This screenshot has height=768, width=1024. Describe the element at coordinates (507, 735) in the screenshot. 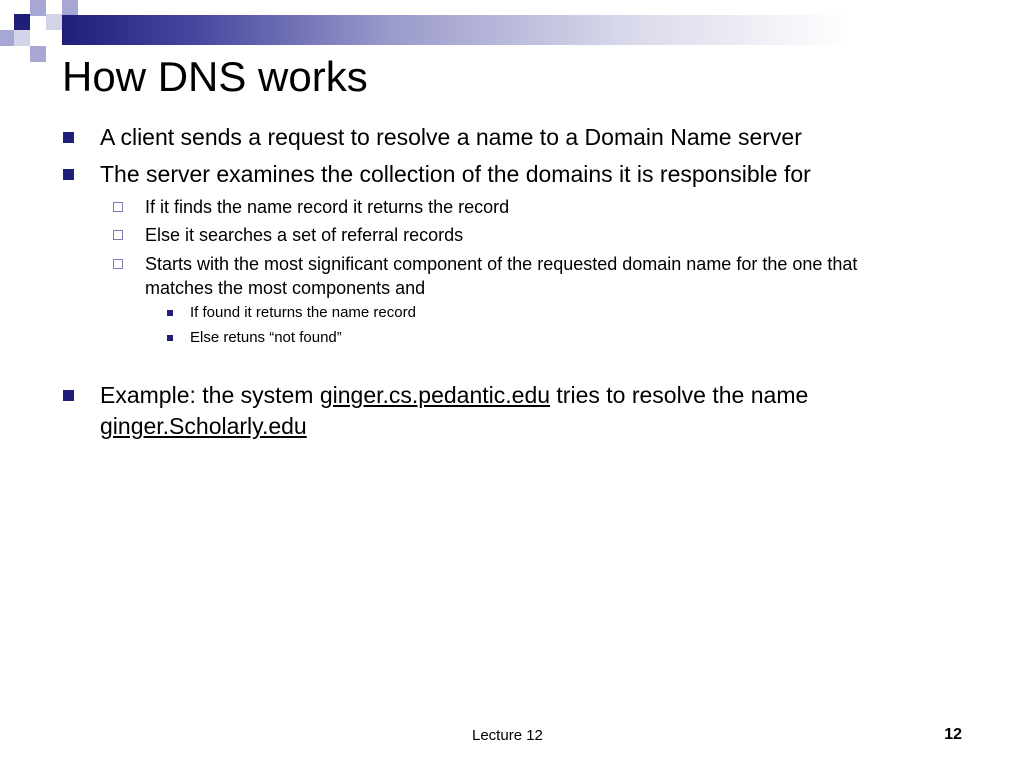

I see `footer-lecture: Lecture 12` at that location.